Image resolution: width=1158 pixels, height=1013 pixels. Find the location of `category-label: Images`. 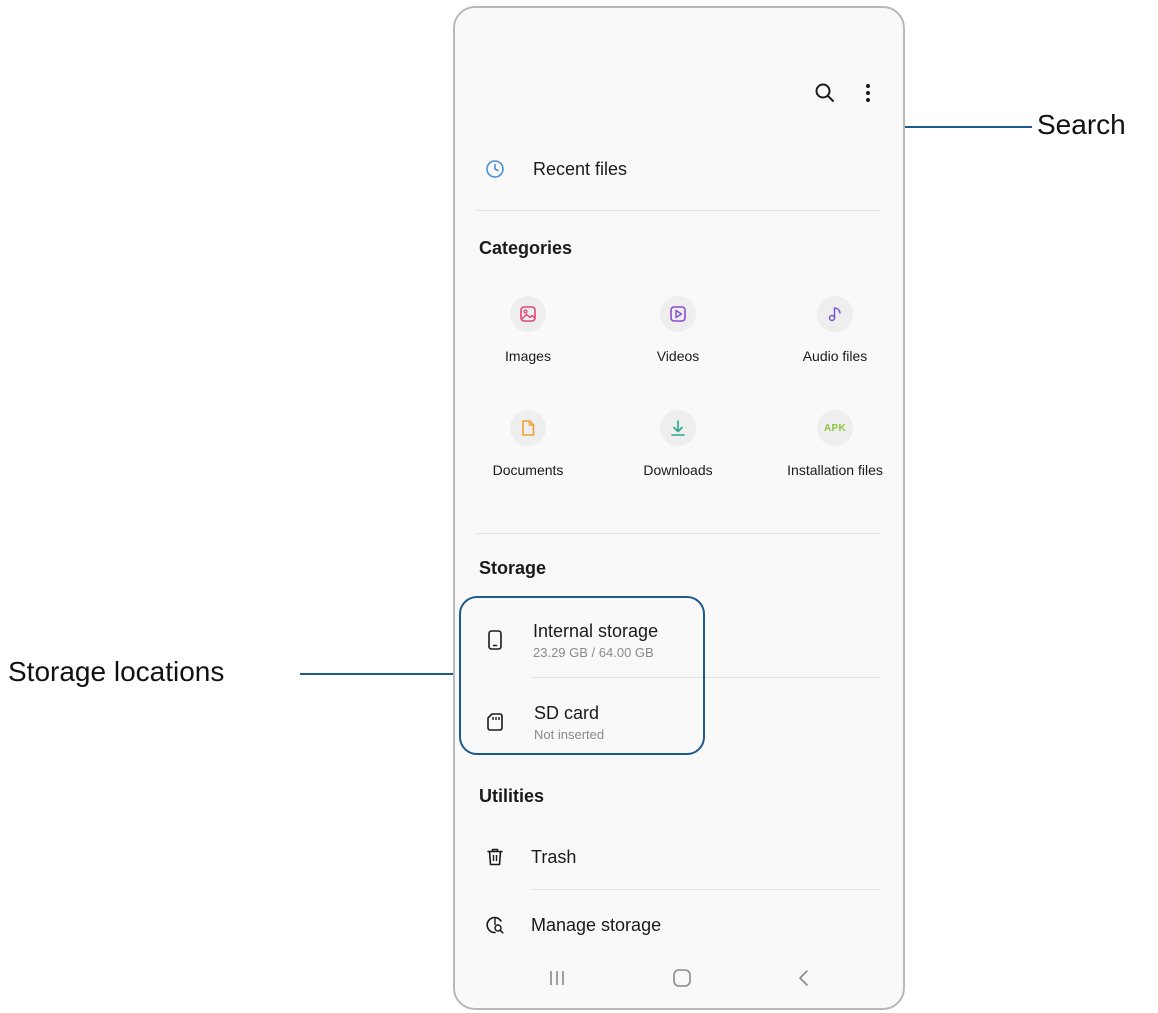

category-label: Images is located at coordinates (528, 356).